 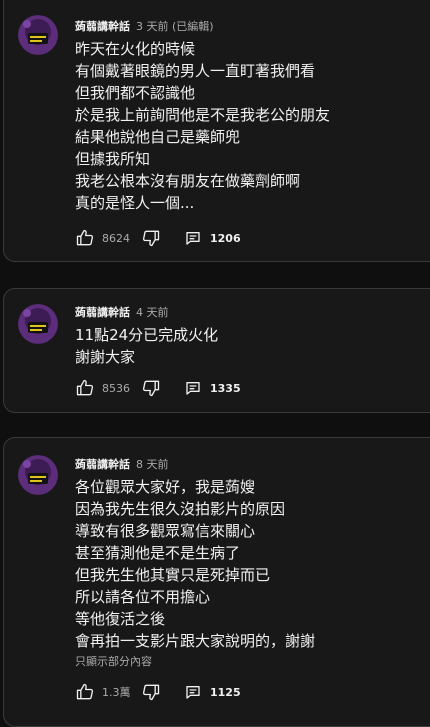 What do you see at coordinates (180, 509) in the screenshot?
I see `comment-line: 因為我先生很久沒拍影片的原因` at bounding box center [180, 509].